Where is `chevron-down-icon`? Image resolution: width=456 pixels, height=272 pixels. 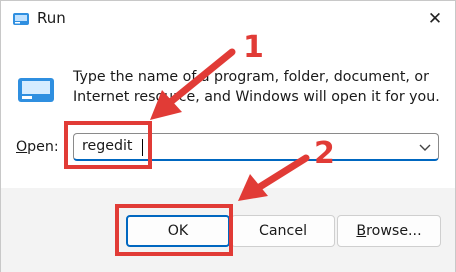 chevron-down-icon is located at coordinates (425, 147).